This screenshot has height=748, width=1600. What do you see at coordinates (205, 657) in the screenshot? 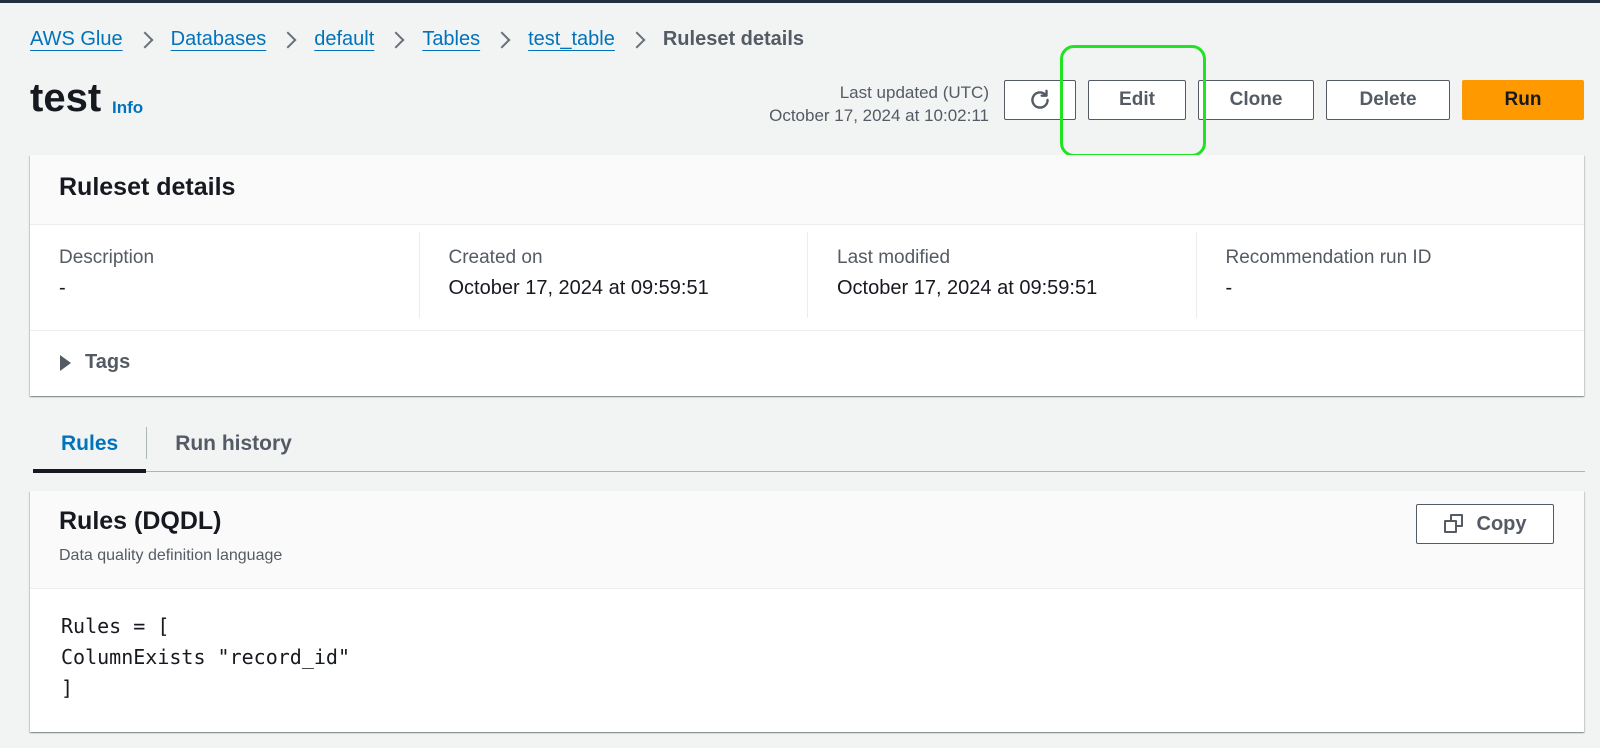
I see `code-line: ColumnExists "record_id"` at bounding box center [205, 657].